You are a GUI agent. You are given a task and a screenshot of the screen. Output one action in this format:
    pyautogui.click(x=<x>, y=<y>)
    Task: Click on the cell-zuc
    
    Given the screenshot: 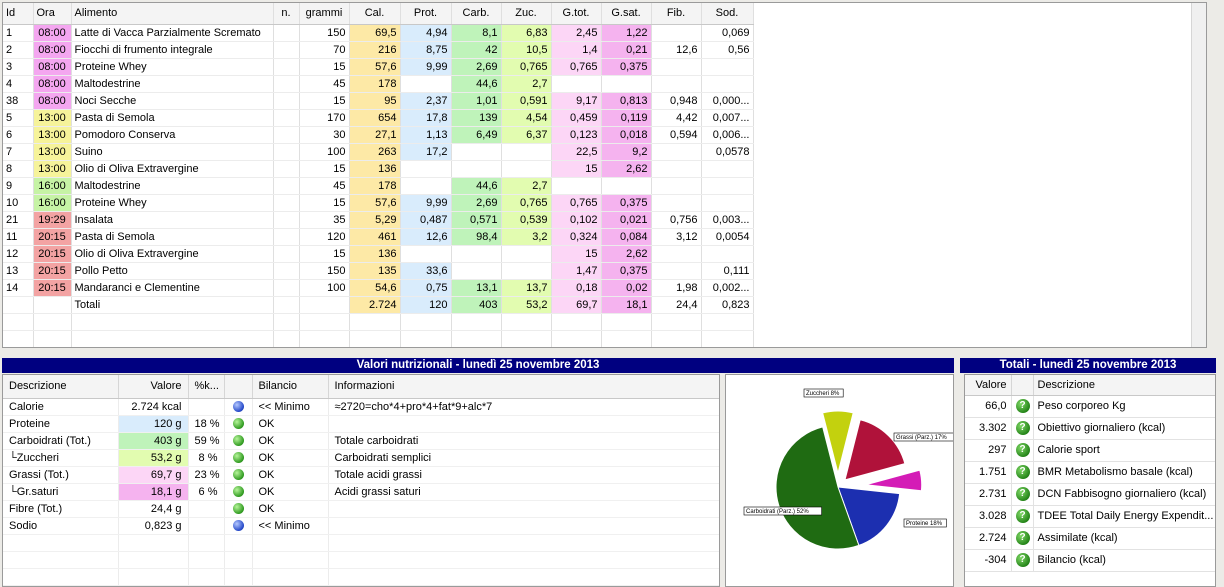 What is the action you would take?
    pyautogui.click(x=526, y=169)
    